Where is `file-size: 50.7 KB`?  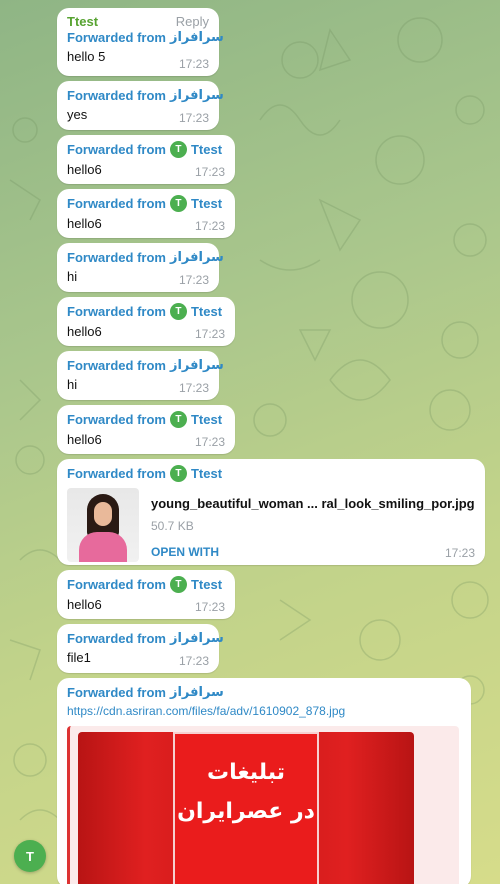 file-size: 50.7 KB is located at coordinates (172, 526).